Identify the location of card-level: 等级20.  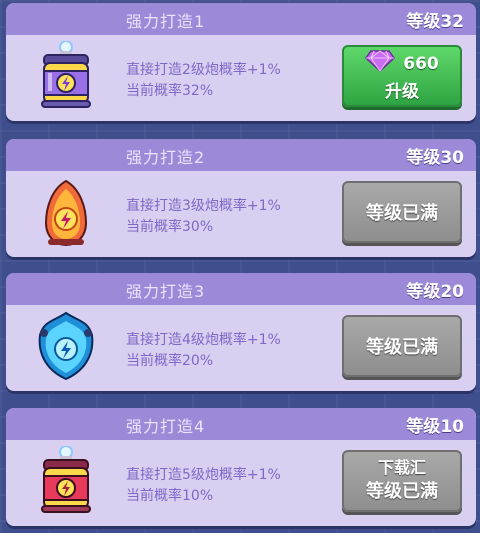
(435, 292).